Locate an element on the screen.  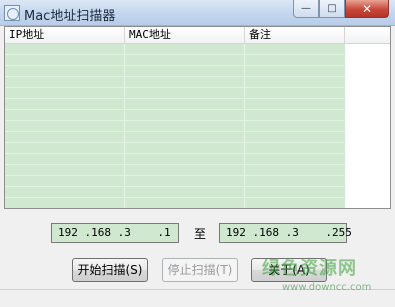
app-icon is located at coordinates (12, 13).